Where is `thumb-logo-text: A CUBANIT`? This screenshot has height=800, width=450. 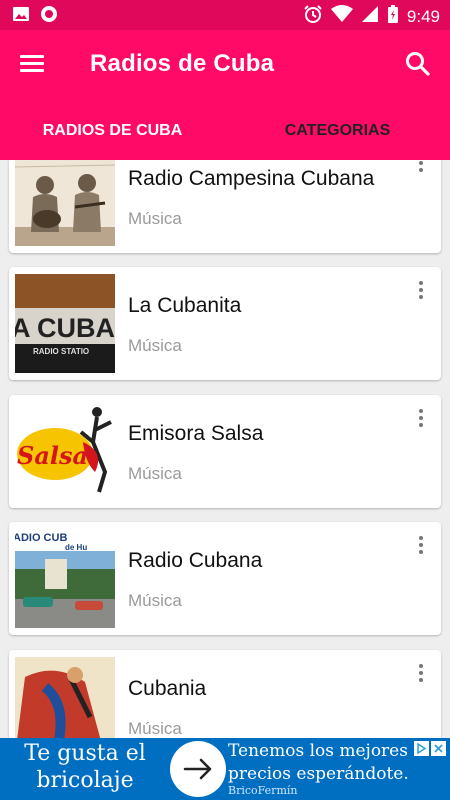
thumb-logo-text: A CUBANIT is located at coordinates (65, 328).